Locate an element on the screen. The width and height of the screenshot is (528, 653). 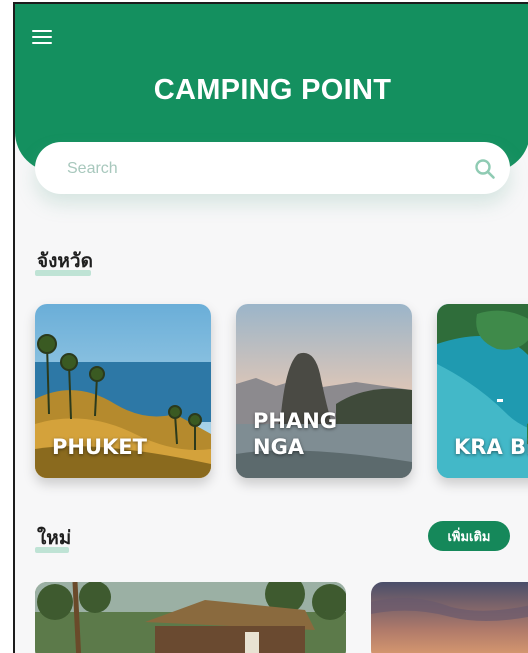
province-card-krabi: KRA BI is located at coordinates (482, 391).